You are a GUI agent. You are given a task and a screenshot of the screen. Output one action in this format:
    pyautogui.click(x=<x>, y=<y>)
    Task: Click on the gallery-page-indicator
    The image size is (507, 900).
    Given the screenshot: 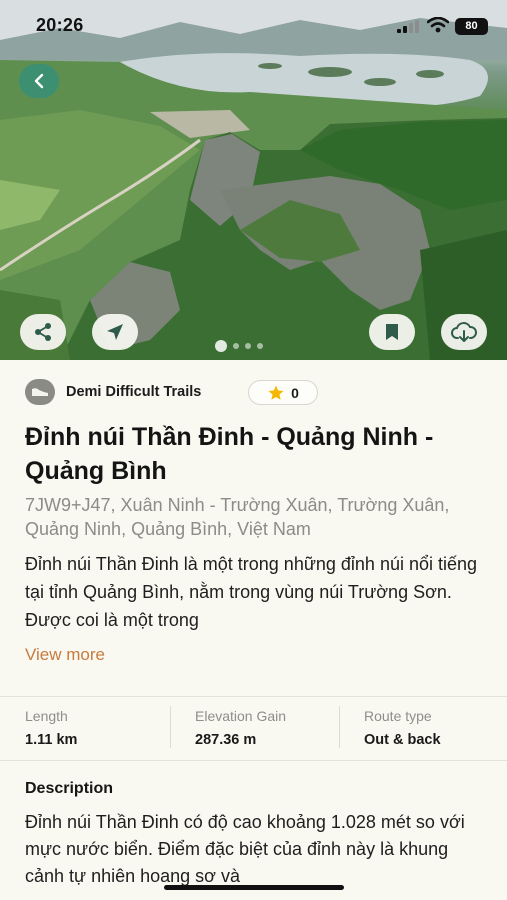 What is the action you would take?
    pyautogui.click(x=239, y=346)
    